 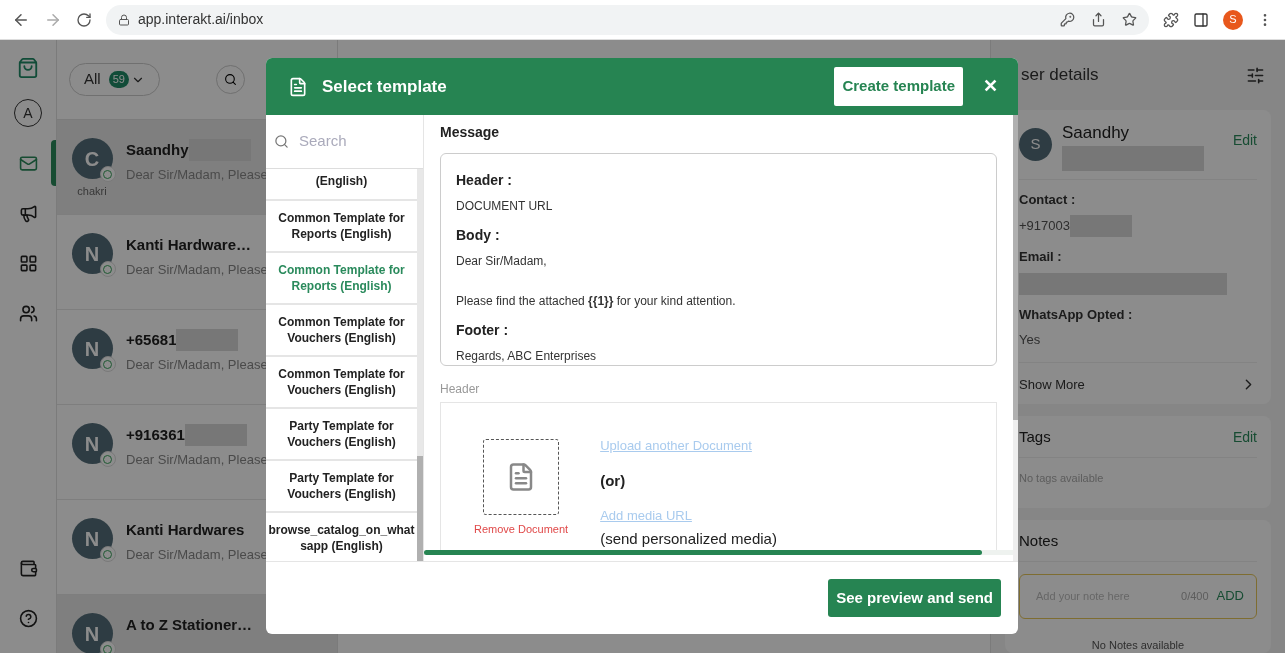 I want to click on puzzle-icon, so click(x=1171, y=19).